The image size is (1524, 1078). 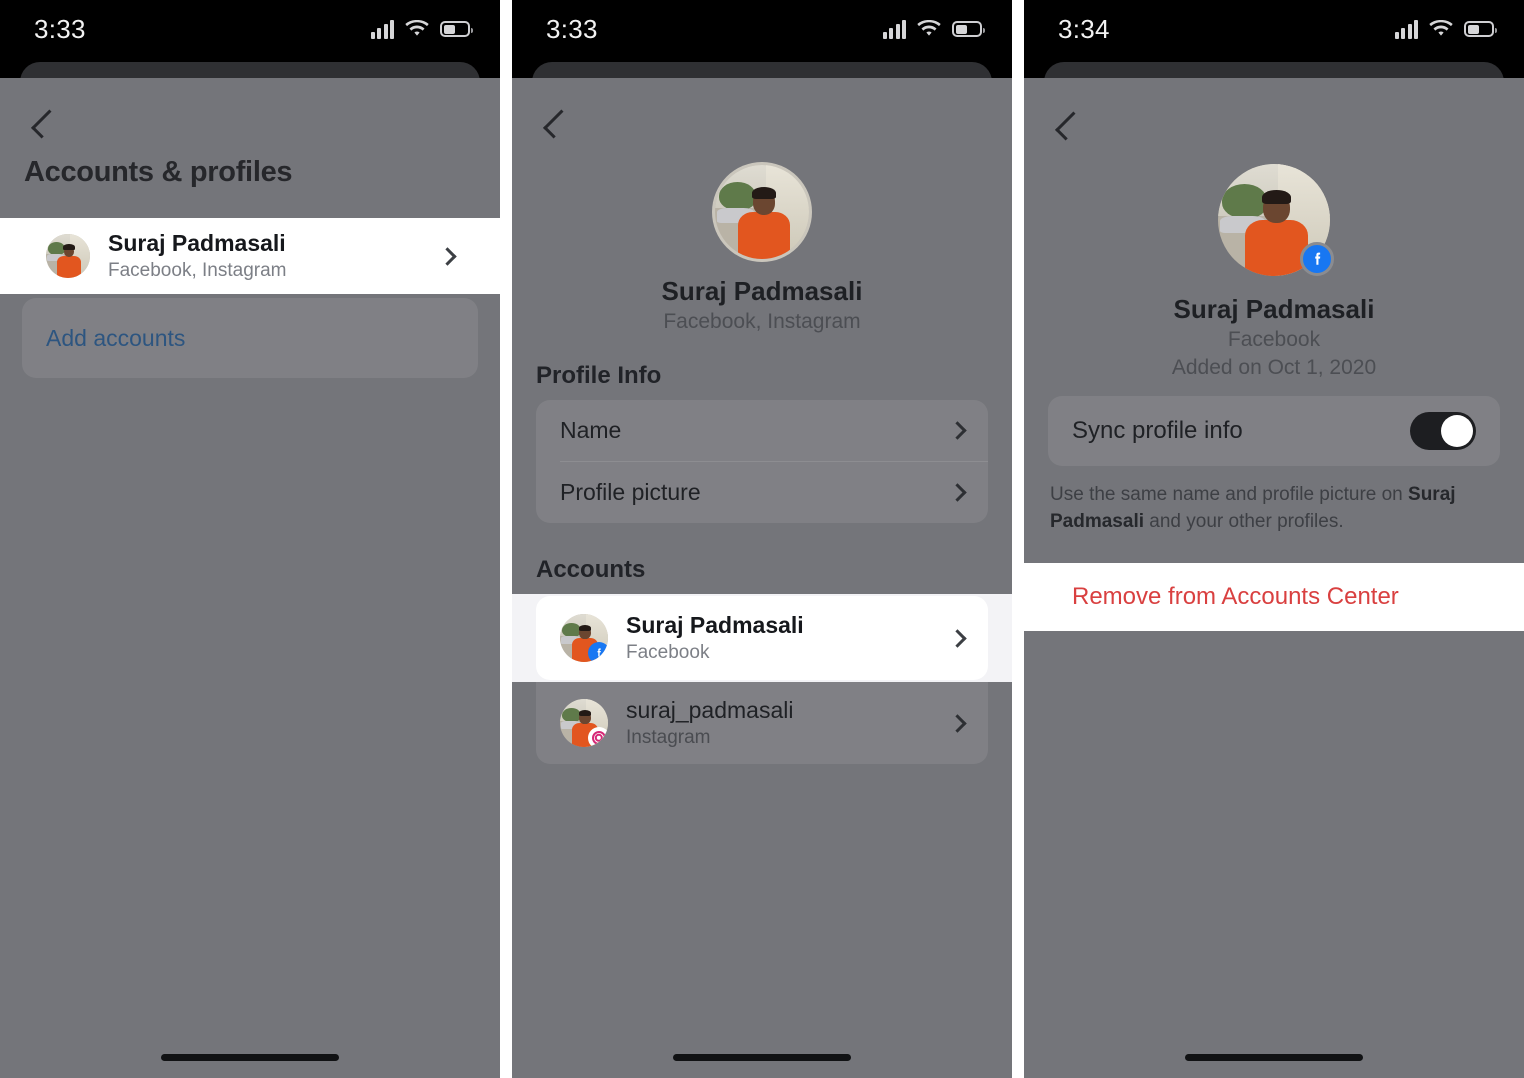 I want to click on page-title: Accounts & profiles, so click(x=158, y=172).